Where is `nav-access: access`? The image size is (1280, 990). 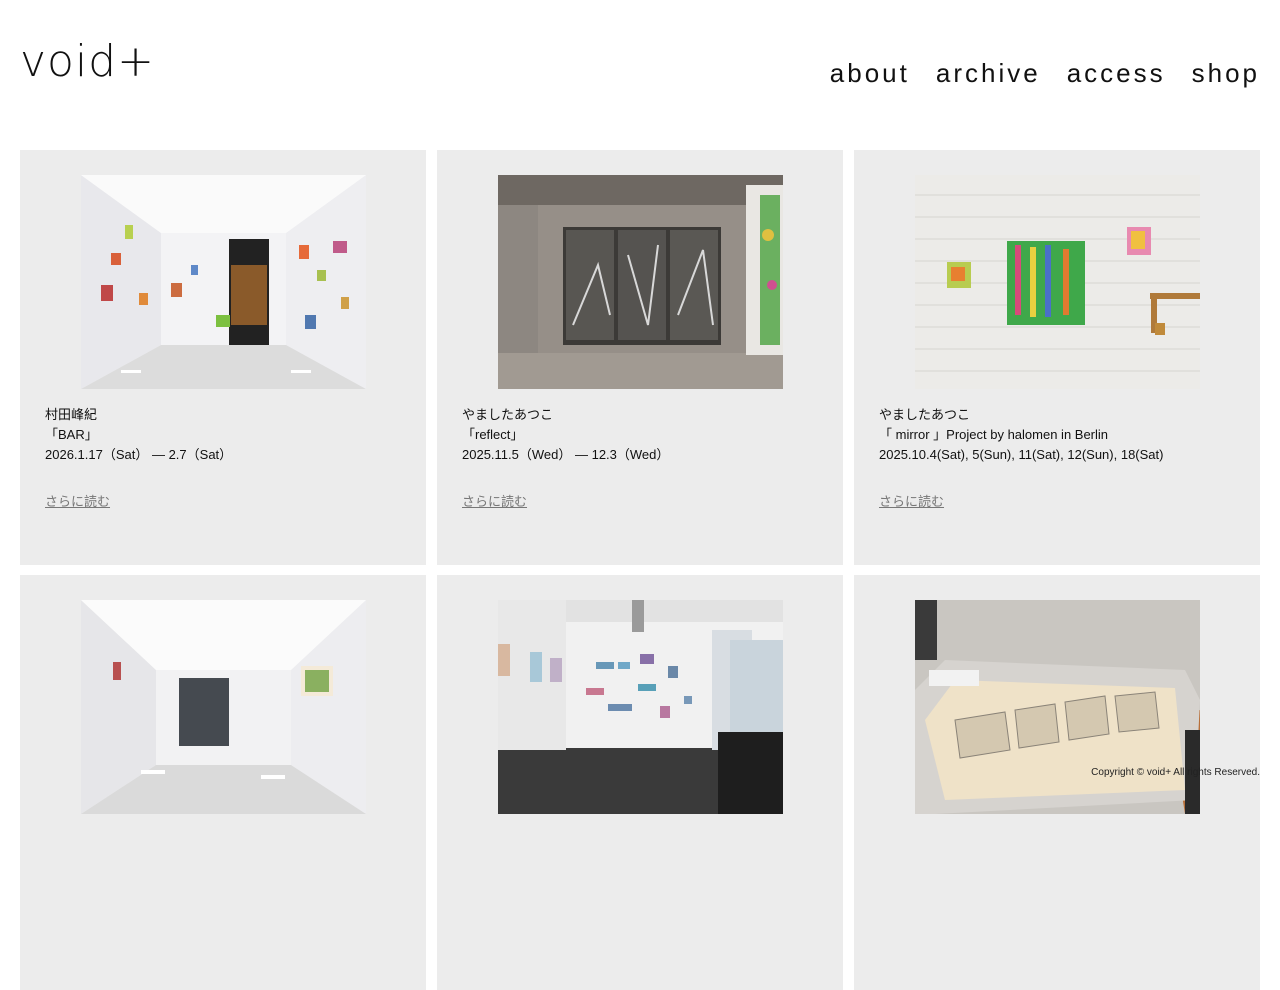
nav-access: access is located at coordinates (1116, 73).